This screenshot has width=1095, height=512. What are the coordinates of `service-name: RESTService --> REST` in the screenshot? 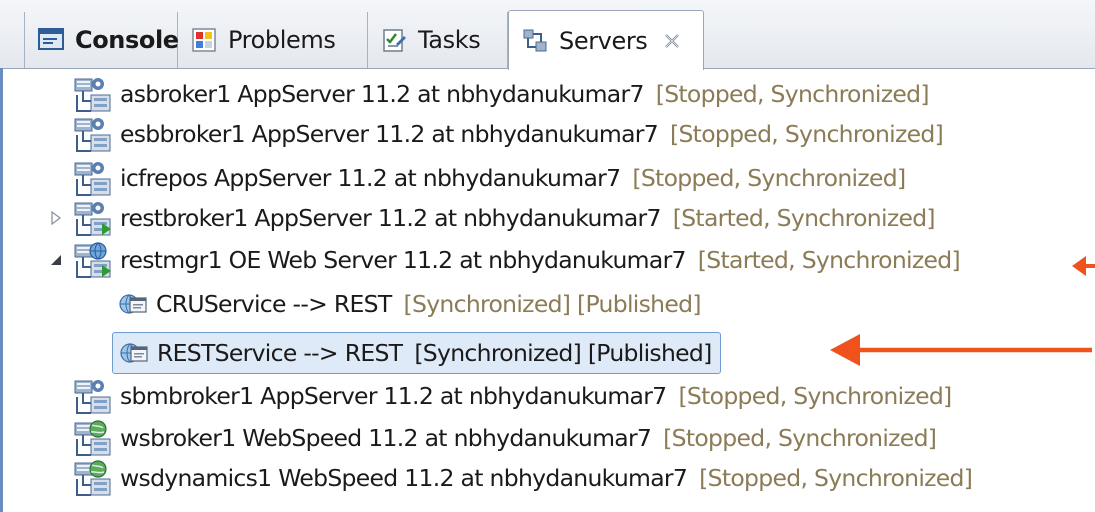 It's located at (280, 353).